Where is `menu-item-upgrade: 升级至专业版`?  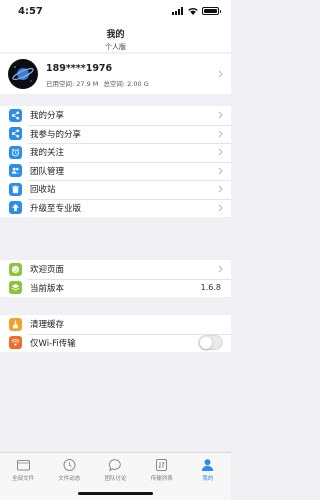
menu-item-upgrade: 升级至专业版 is located at coordinates (115, 208).